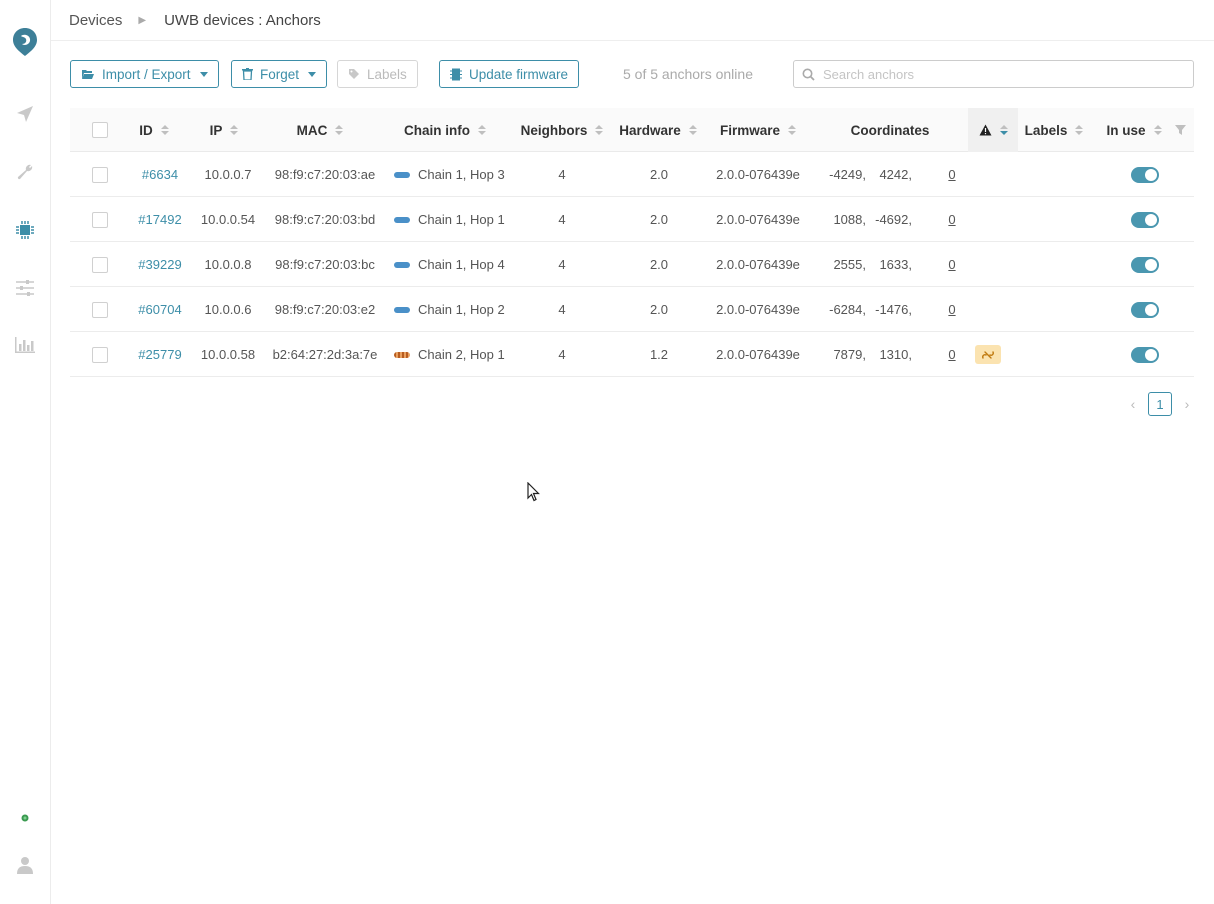  I want to click on update-firmware-button: Update firmware, so click(509, 74).